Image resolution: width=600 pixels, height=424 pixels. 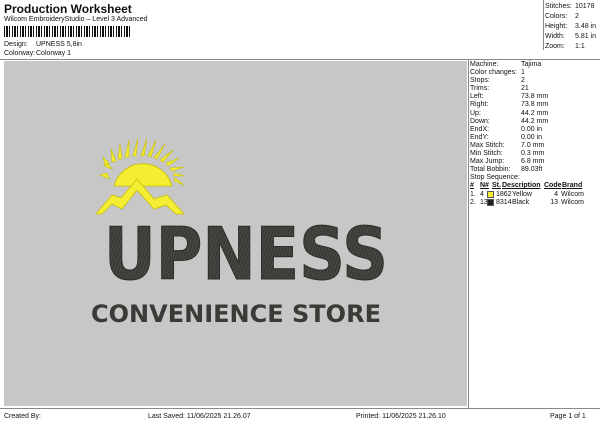 I want to click on design-value: UPNESS 5,8in, so click(x=59, y=44).